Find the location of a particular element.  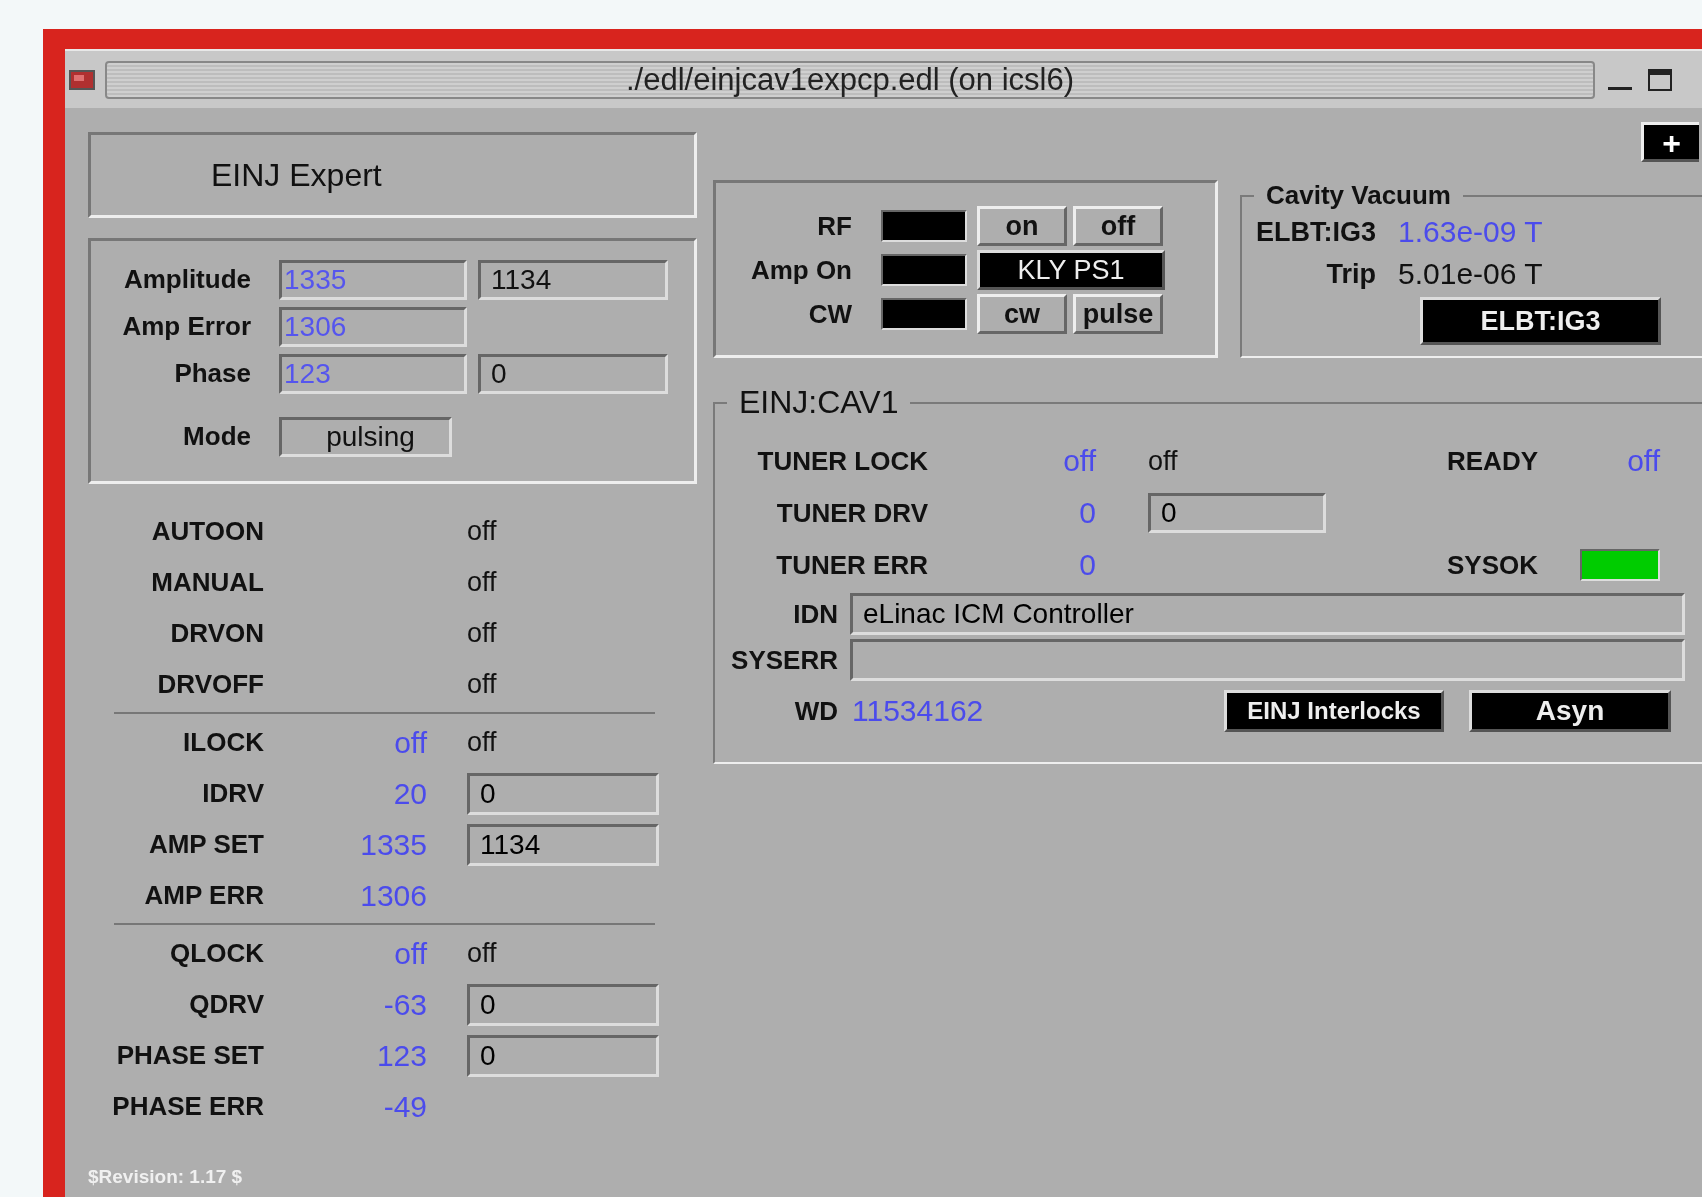

readback-value: 20 is located at coordinates (409, 793).